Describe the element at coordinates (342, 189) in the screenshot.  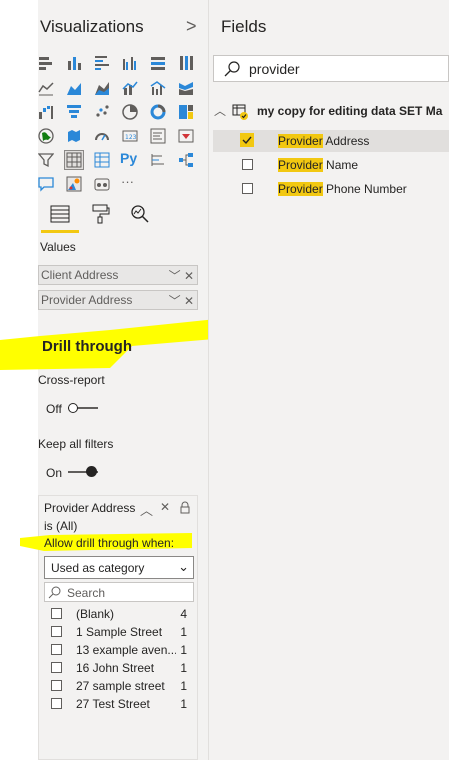
I see `field-name: Provider Phone Number` at that location.